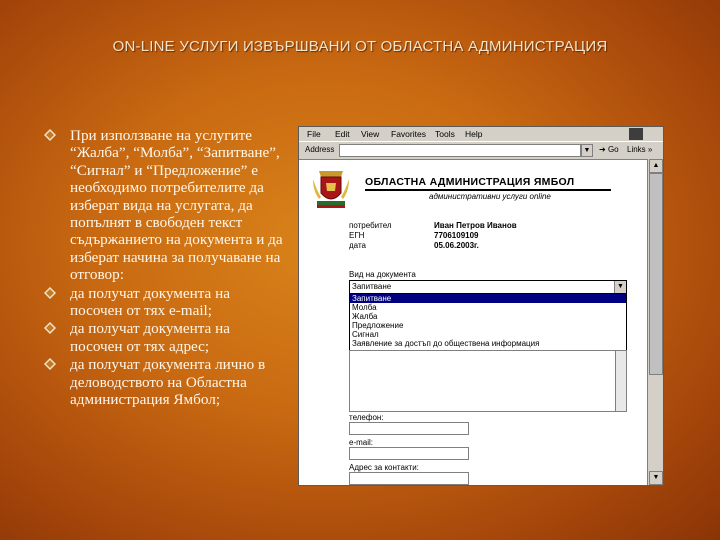 Image resolution: width=720 pixels, height=540 pixels. I want to click on egn-value: 7706109109, so click(456, 235).